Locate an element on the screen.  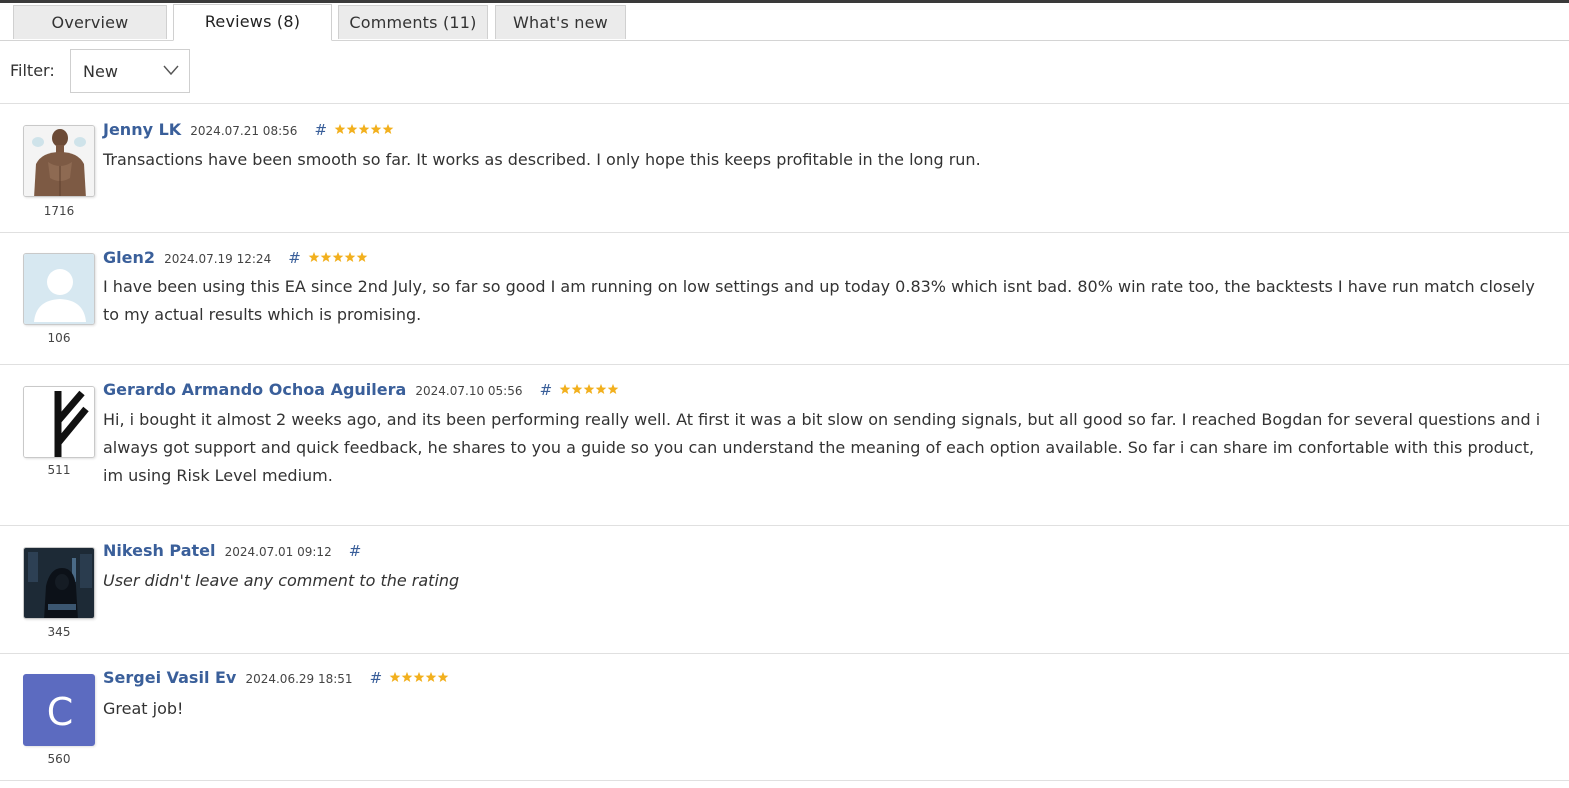
review-date: 2024.07.10 05:56 is located at coordinates (469, 391).